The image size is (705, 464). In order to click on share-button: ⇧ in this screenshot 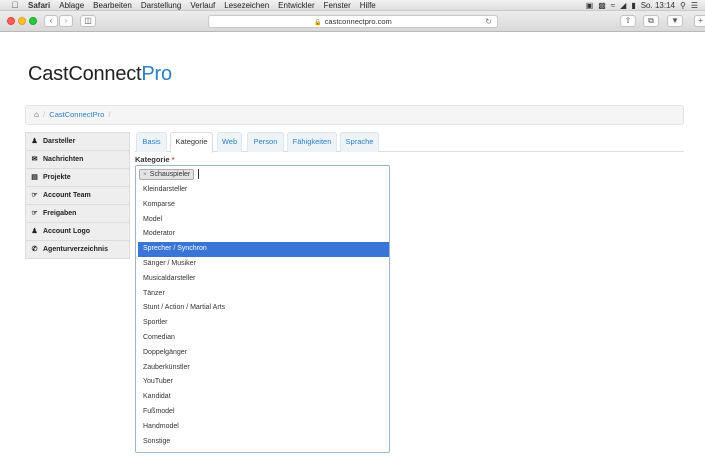, I will do `click(628, 21)`.